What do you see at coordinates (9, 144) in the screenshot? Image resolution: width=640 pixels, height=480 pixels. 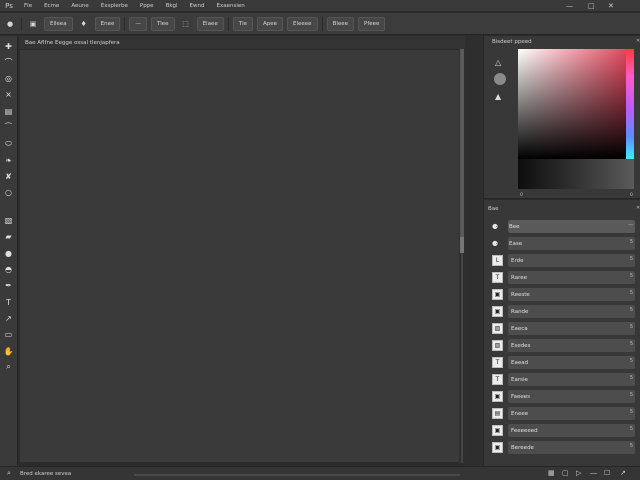 I see `healing-tool-icon: ⬭` at bounding box center [9, 144].